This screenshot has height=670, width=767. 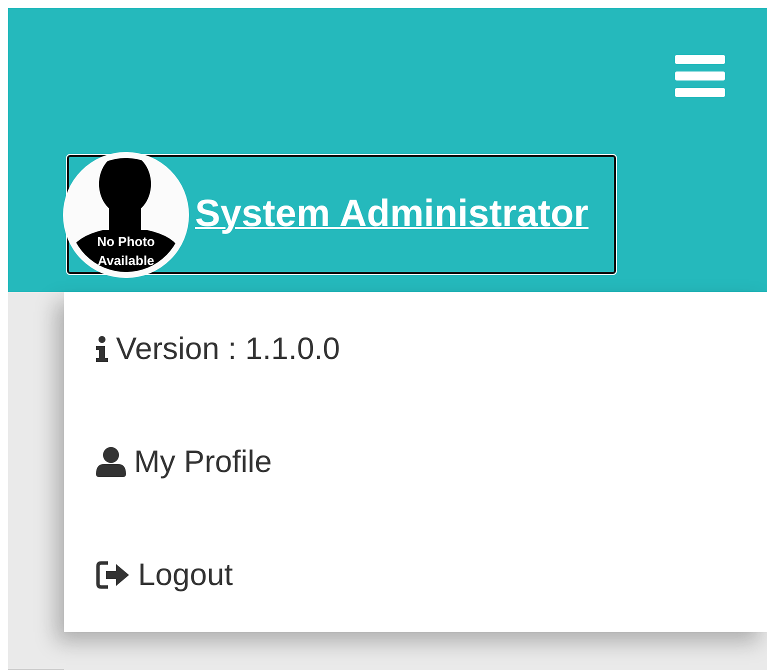 What do you see at coordinates (431, 462) in the screenshot?
I see `menu-item: My Profile` at bounding box center [431, 462].